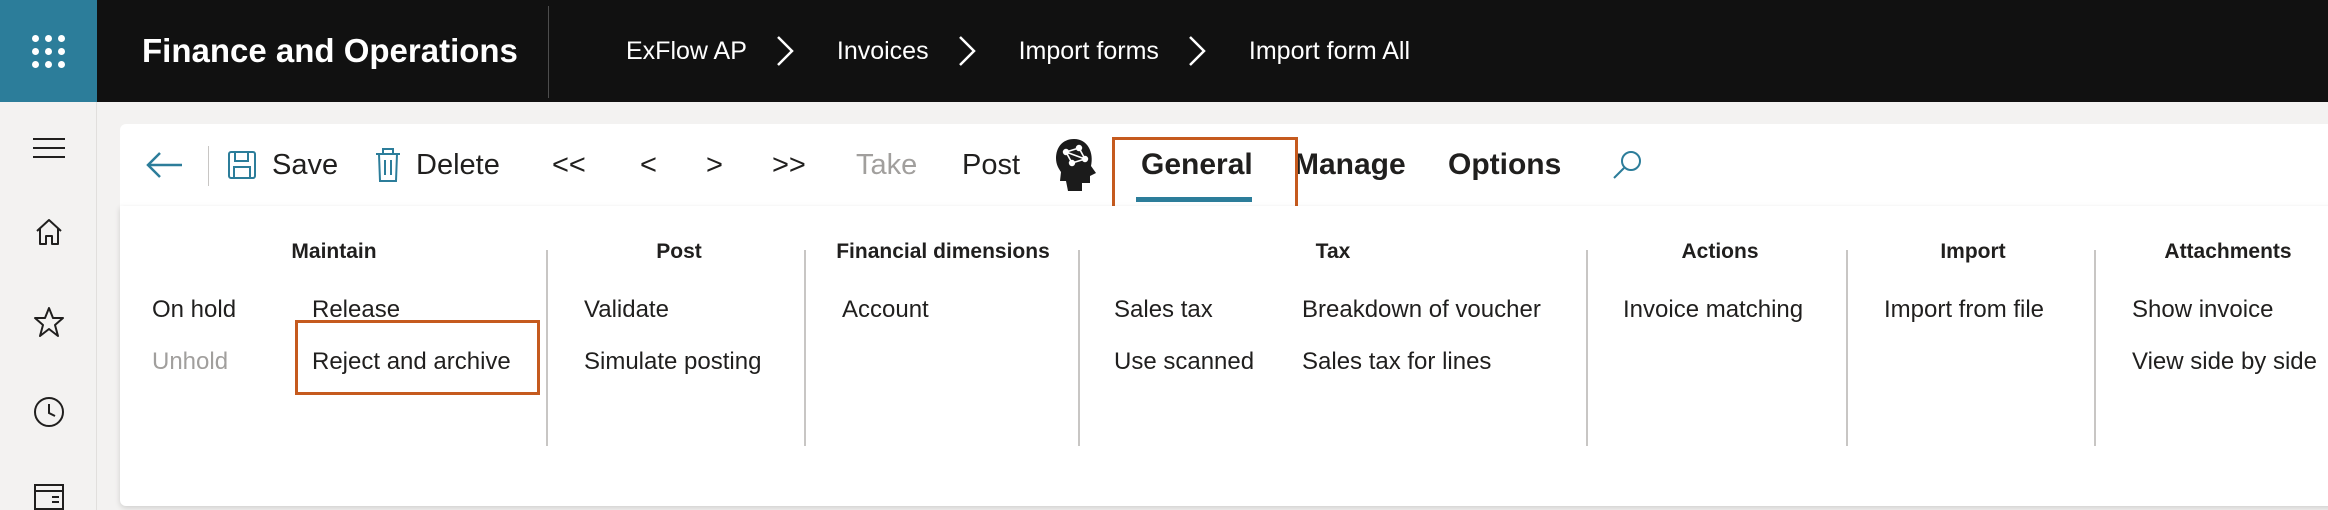 This screenshot has width=2328, height=510. What do you see at coordinates (411, 362) in the screenshot?
I see `reject-and-archive-button: Reject and archive` at bounding box center [411, 362].